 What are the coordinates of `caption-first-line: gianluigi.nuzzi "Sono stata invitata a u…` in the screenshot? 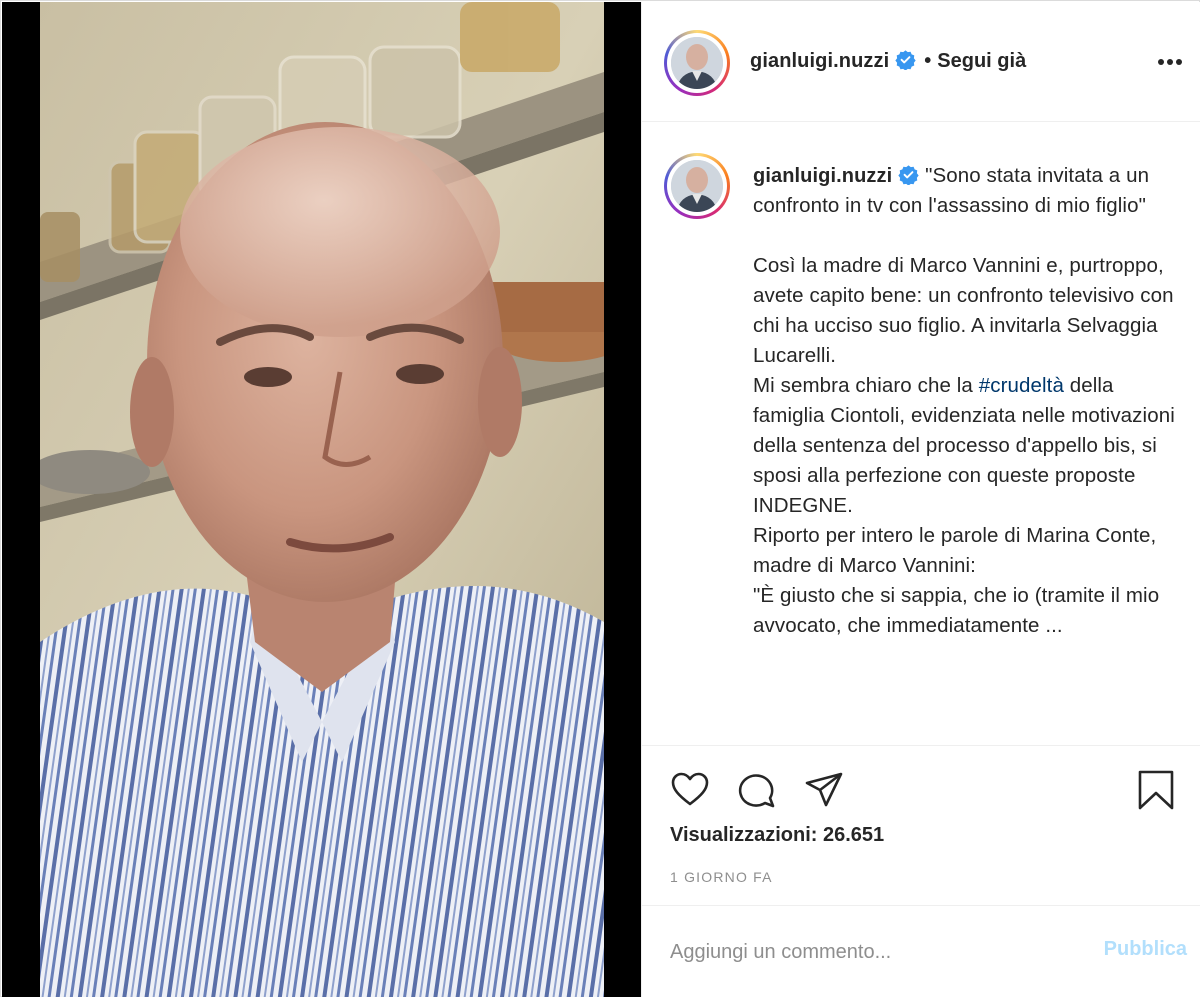 It's located at (969, 191).